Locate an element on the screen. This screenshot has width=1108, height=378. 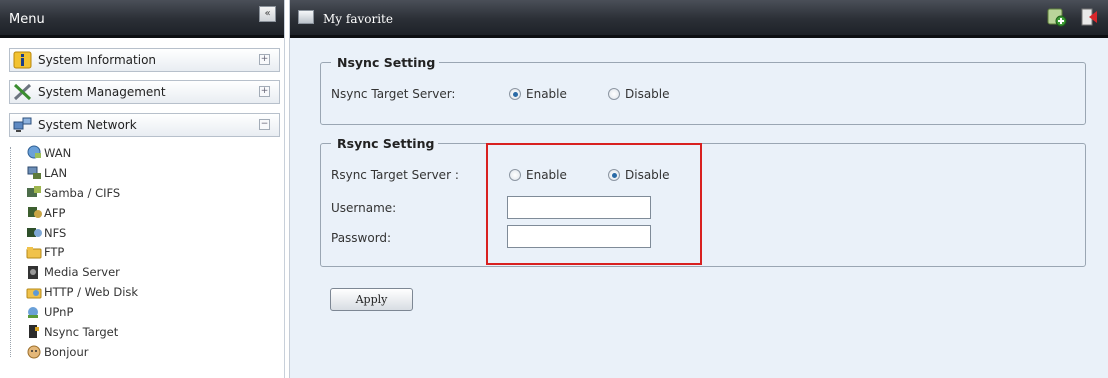
samba-icon is located at coordinates (34, 192).